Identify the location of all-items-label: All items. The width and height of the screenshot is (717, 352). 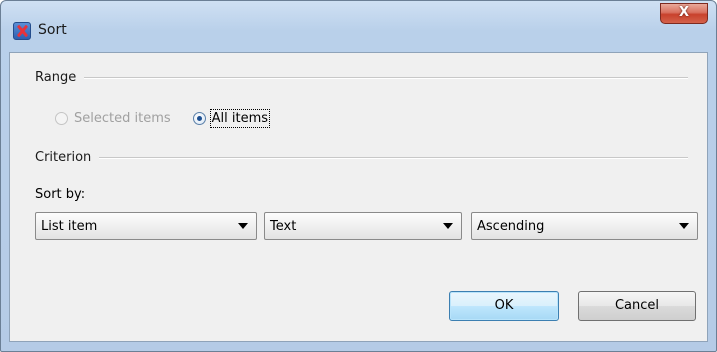
(240, 118).